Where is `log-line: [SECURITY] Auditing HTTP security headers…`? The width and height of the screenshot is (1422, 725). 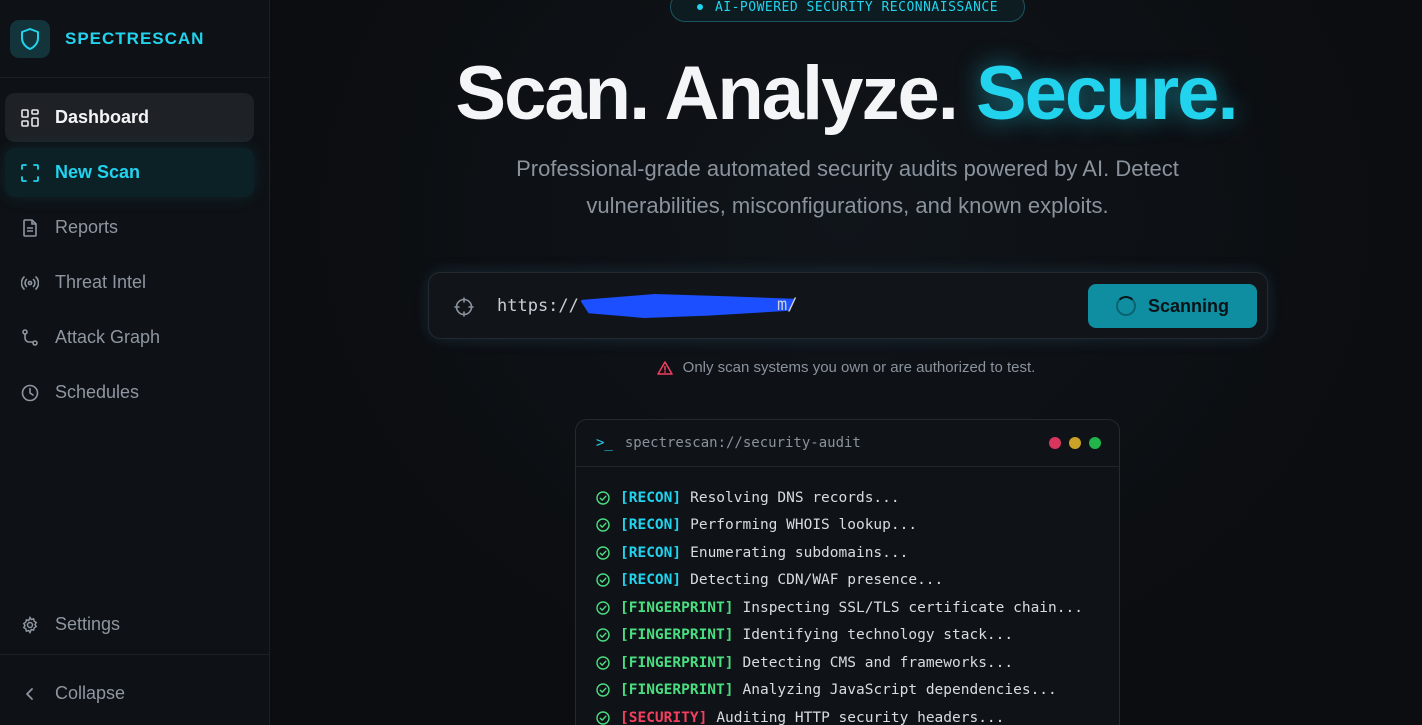 log-line: [SECURITY] Auditing HTTP security headers… is located at coordinates (857, 714).